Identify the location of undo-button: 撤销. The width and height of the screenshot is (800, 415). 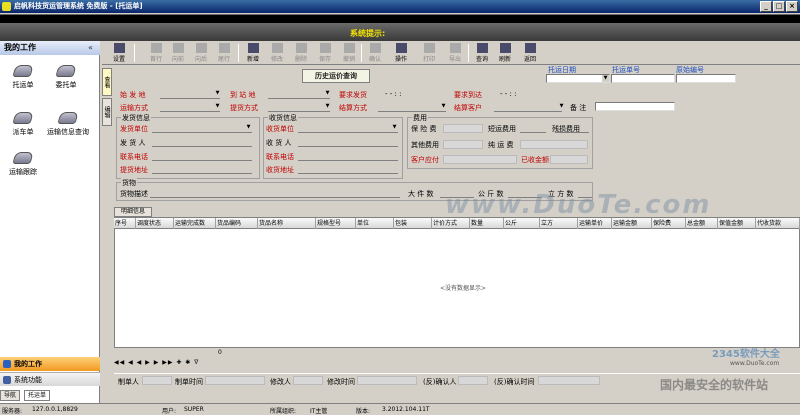
(349, 53).